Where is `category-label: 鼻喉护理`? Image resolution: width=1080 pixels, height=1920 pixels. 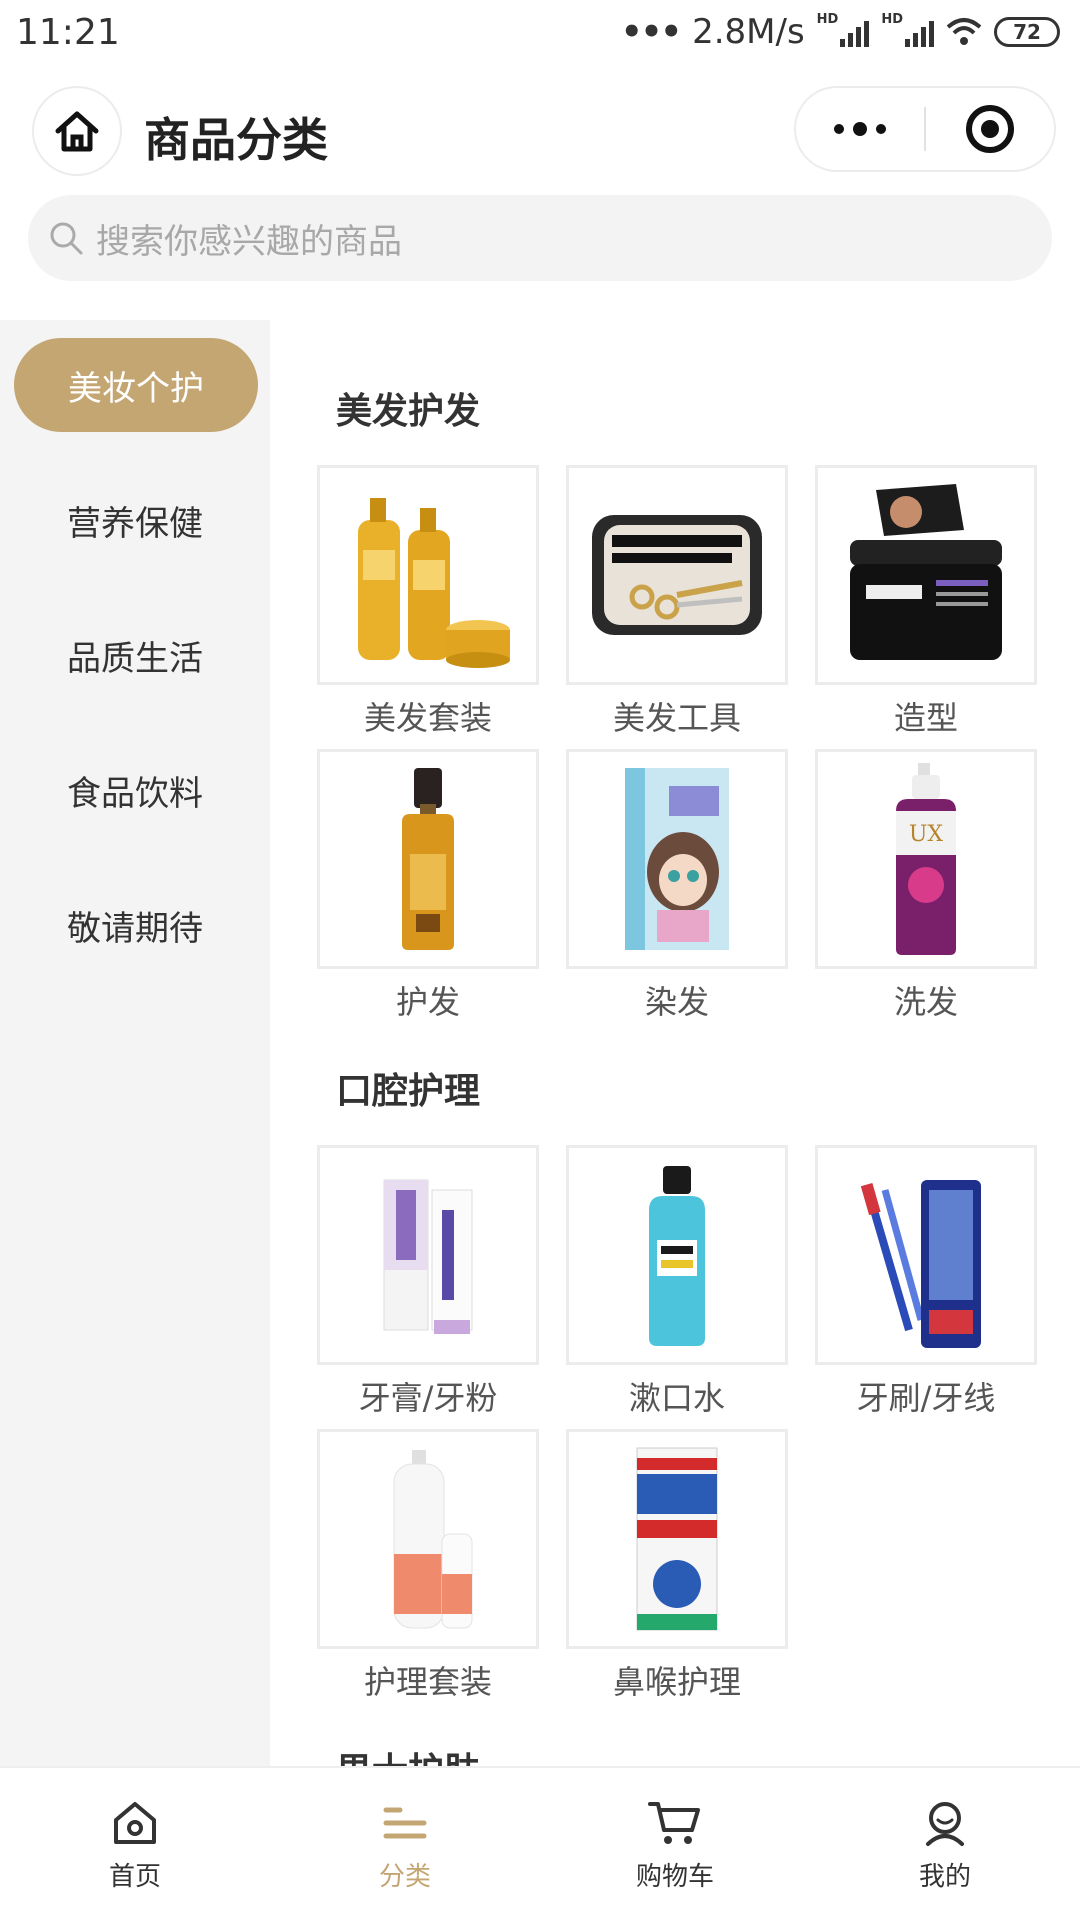
category-label: 鼻喉护理 is located at coordinates (676, 1682).